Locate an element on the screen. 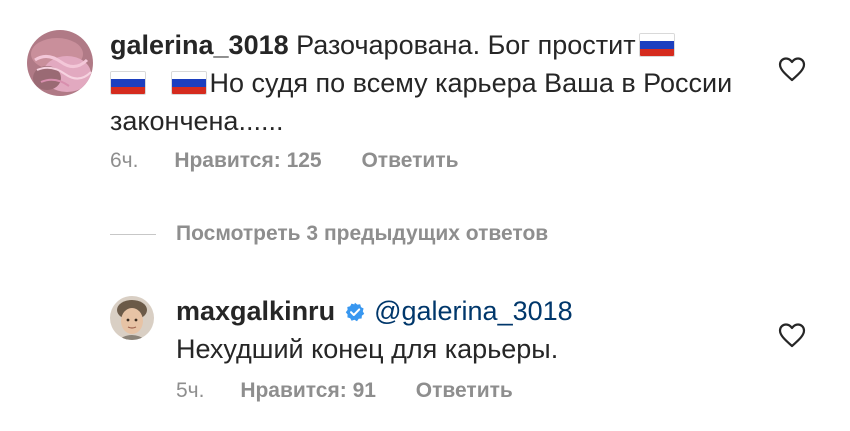 This screenshot has width=850, height=431. comment-likes-button: Нравится: 91 is located at coordinates (308, 390).